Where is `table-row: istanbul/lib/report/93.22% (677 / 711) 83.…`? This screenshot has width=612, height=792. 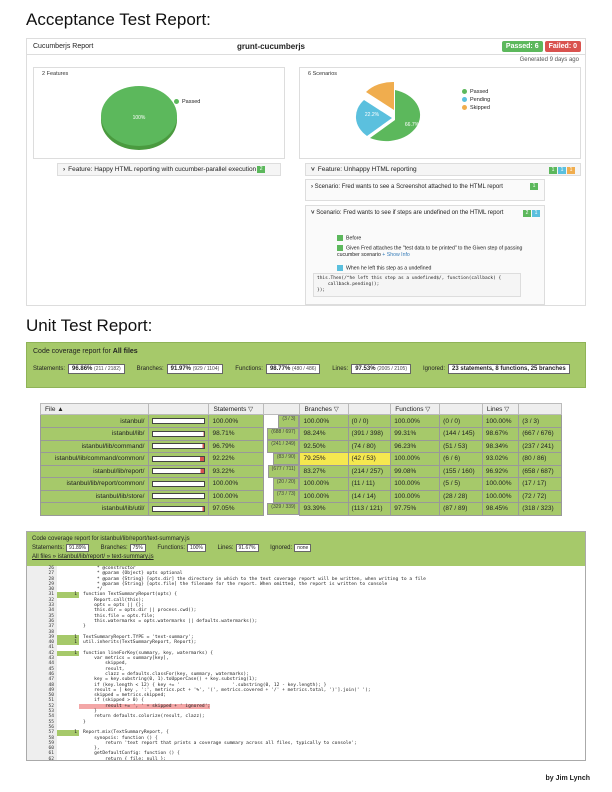 table-row: istanbul/lib/report/93.22% (677 / 711) 83.… is located at coordinates (300, 471).